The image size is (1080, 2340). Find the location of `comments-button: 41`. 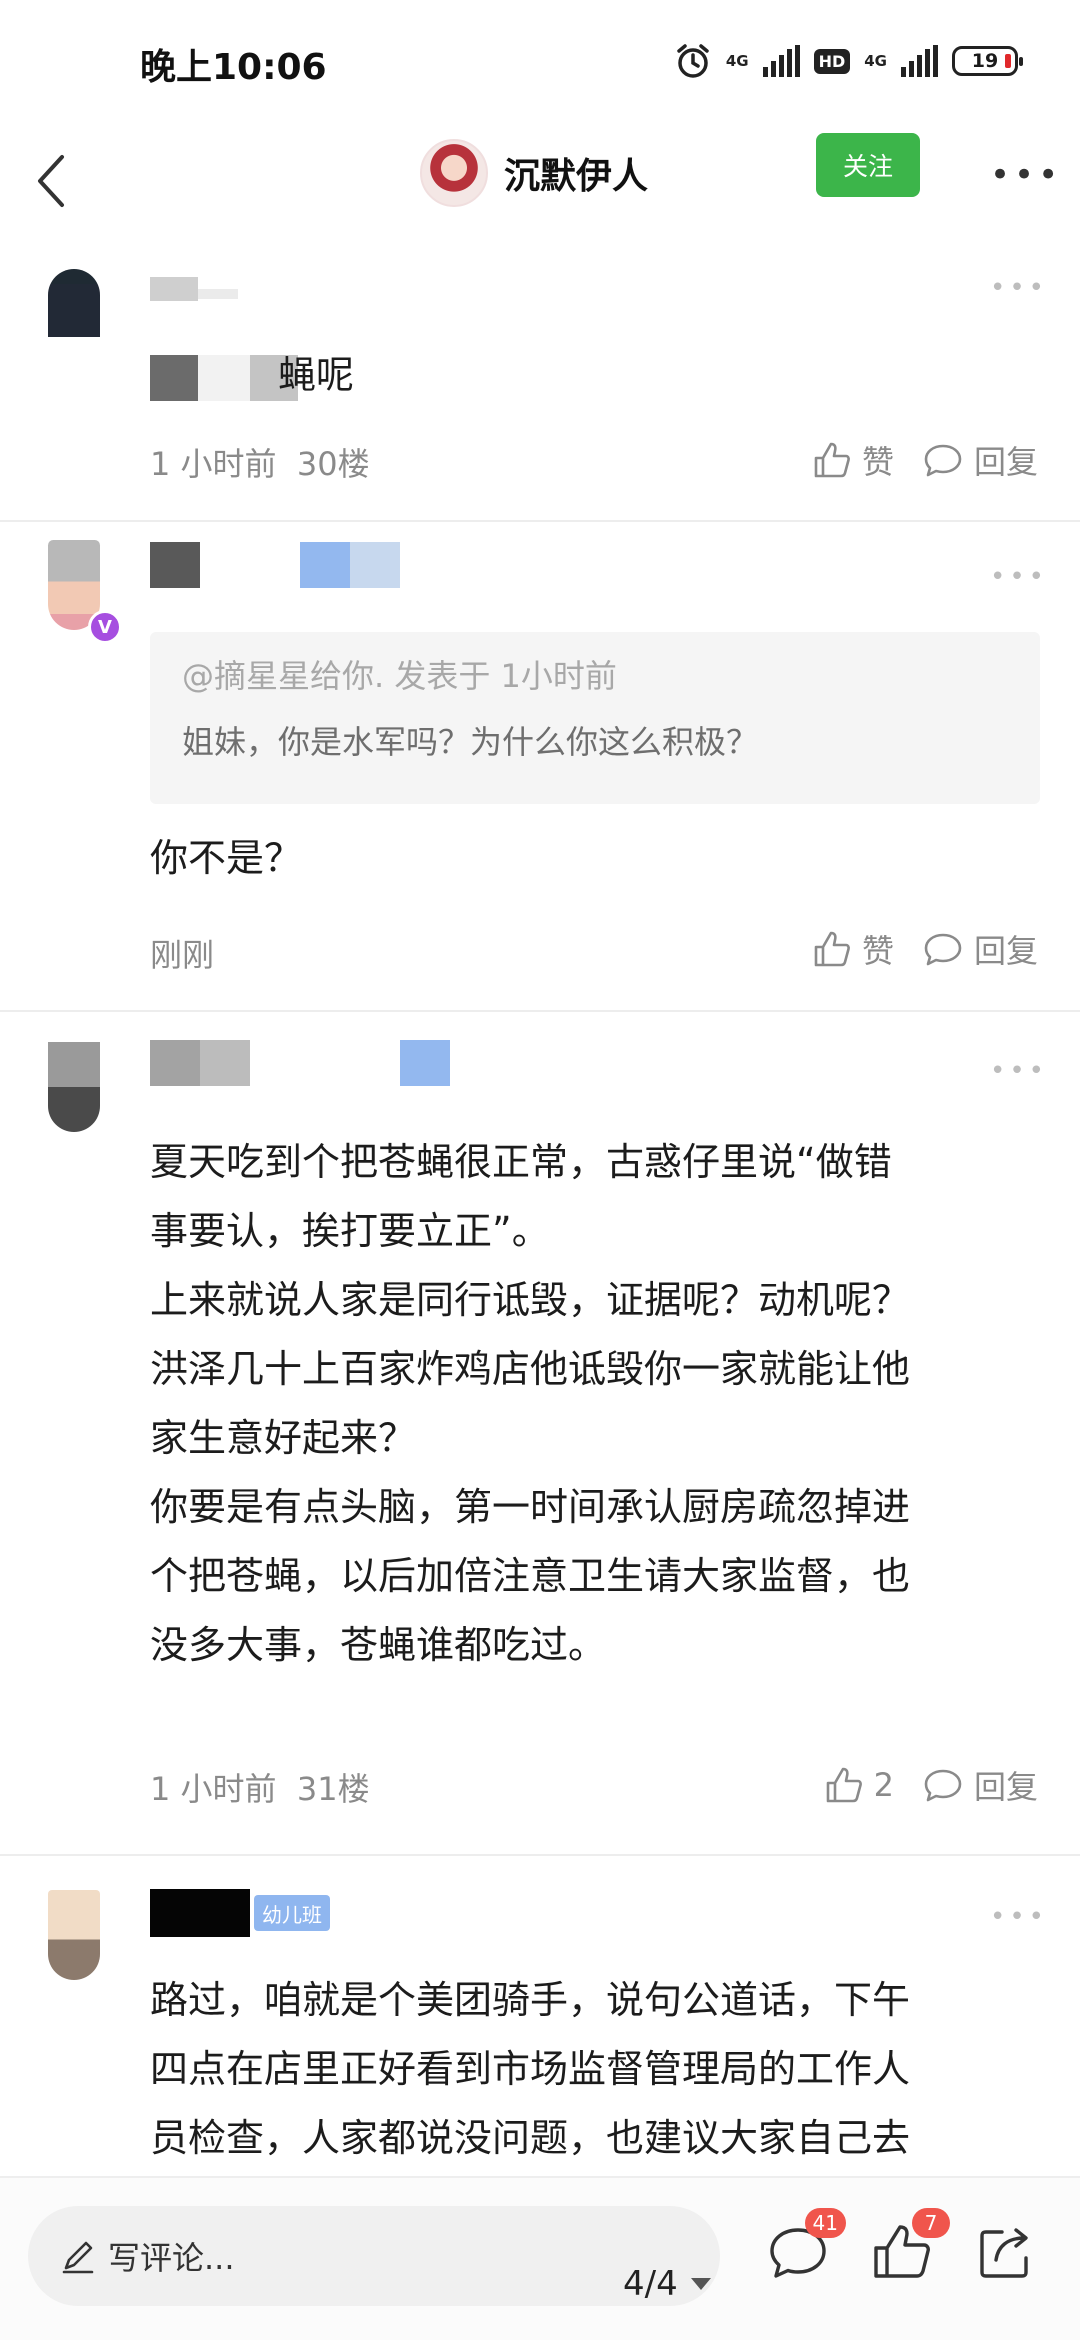

comments-button: 41 is located at coordinates (806, 2246).